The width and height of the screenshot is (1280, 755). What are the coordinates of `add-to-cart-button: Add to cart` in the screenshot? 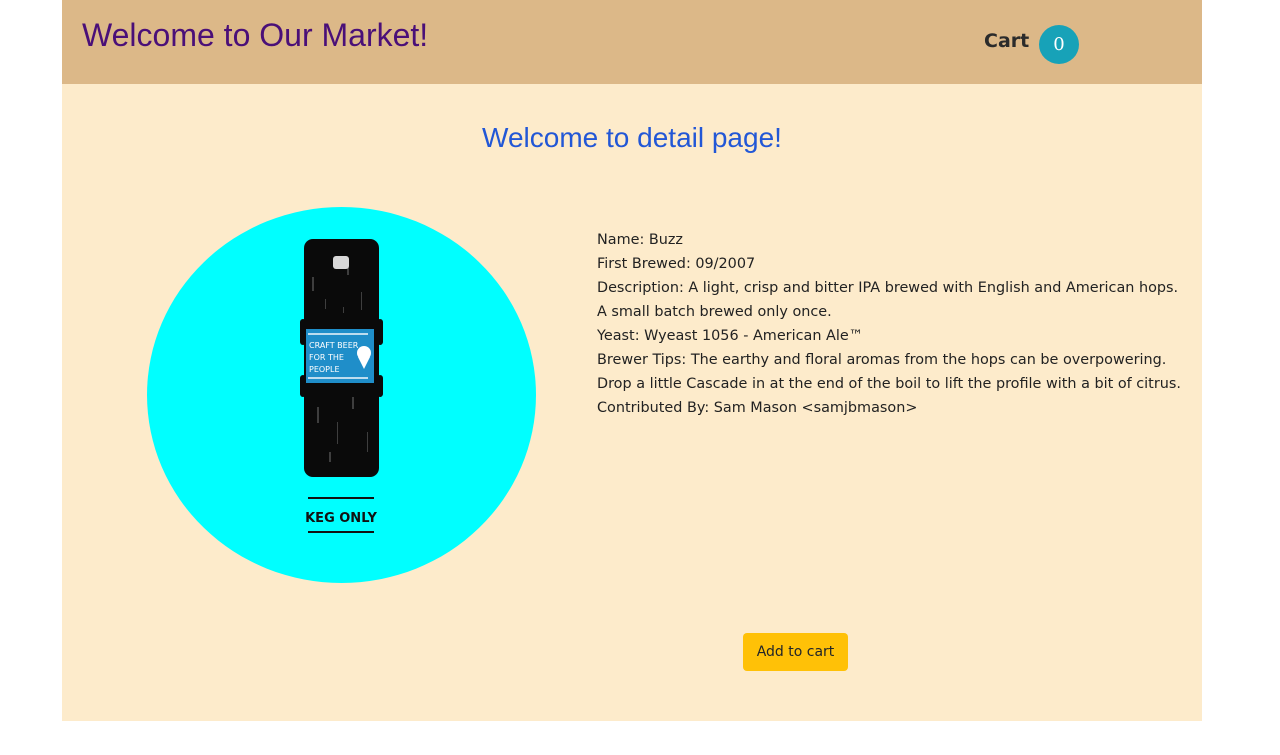 It's located at (795, 652).